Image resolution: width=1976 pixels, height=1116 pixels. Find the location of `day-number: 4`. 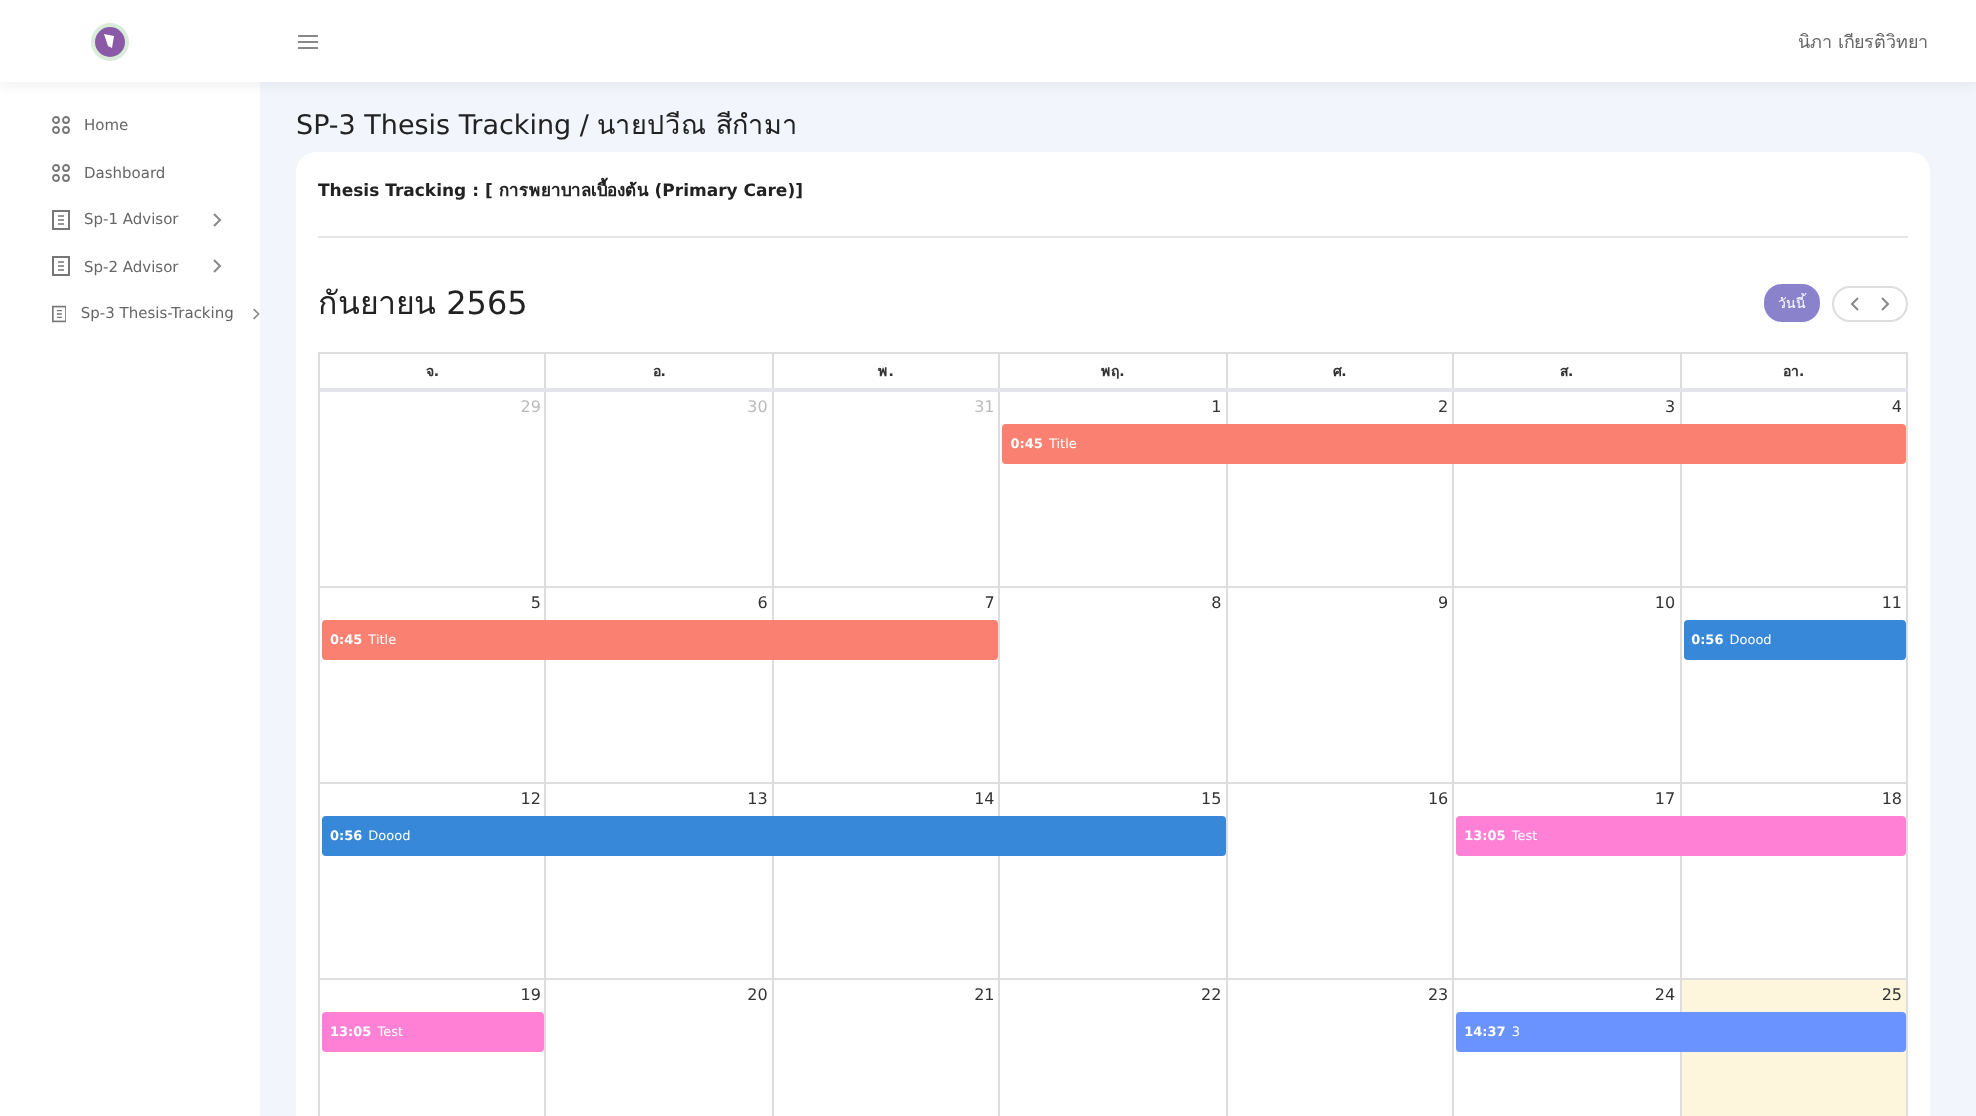

day-number: 4 is located at coordinates (1897, 408).